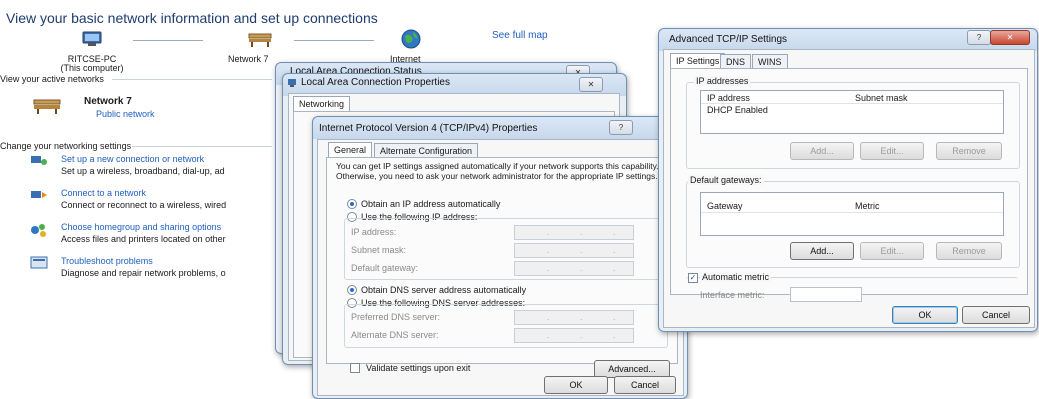 This screenshot has height=399, width=1039. What do you see at coordinates (426, 150) in the screenshot?
I see `tab-alternate-configuration: Alternate Configuration` at bounding box center [426, 150].